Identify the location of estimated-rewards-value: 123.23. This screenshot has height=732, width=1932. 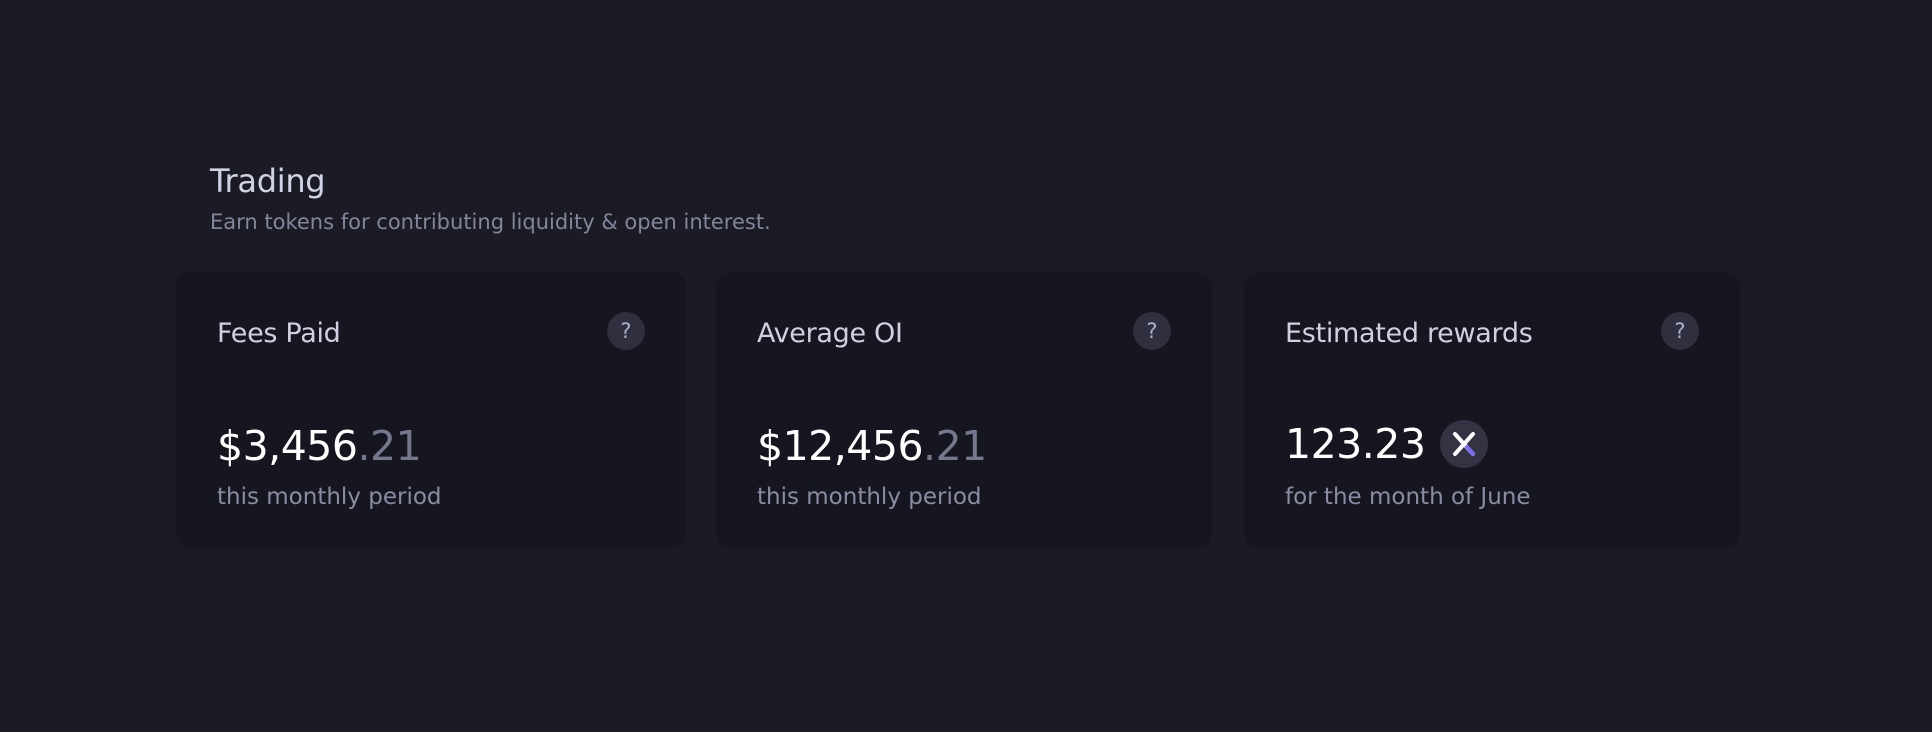
(1387, 444).